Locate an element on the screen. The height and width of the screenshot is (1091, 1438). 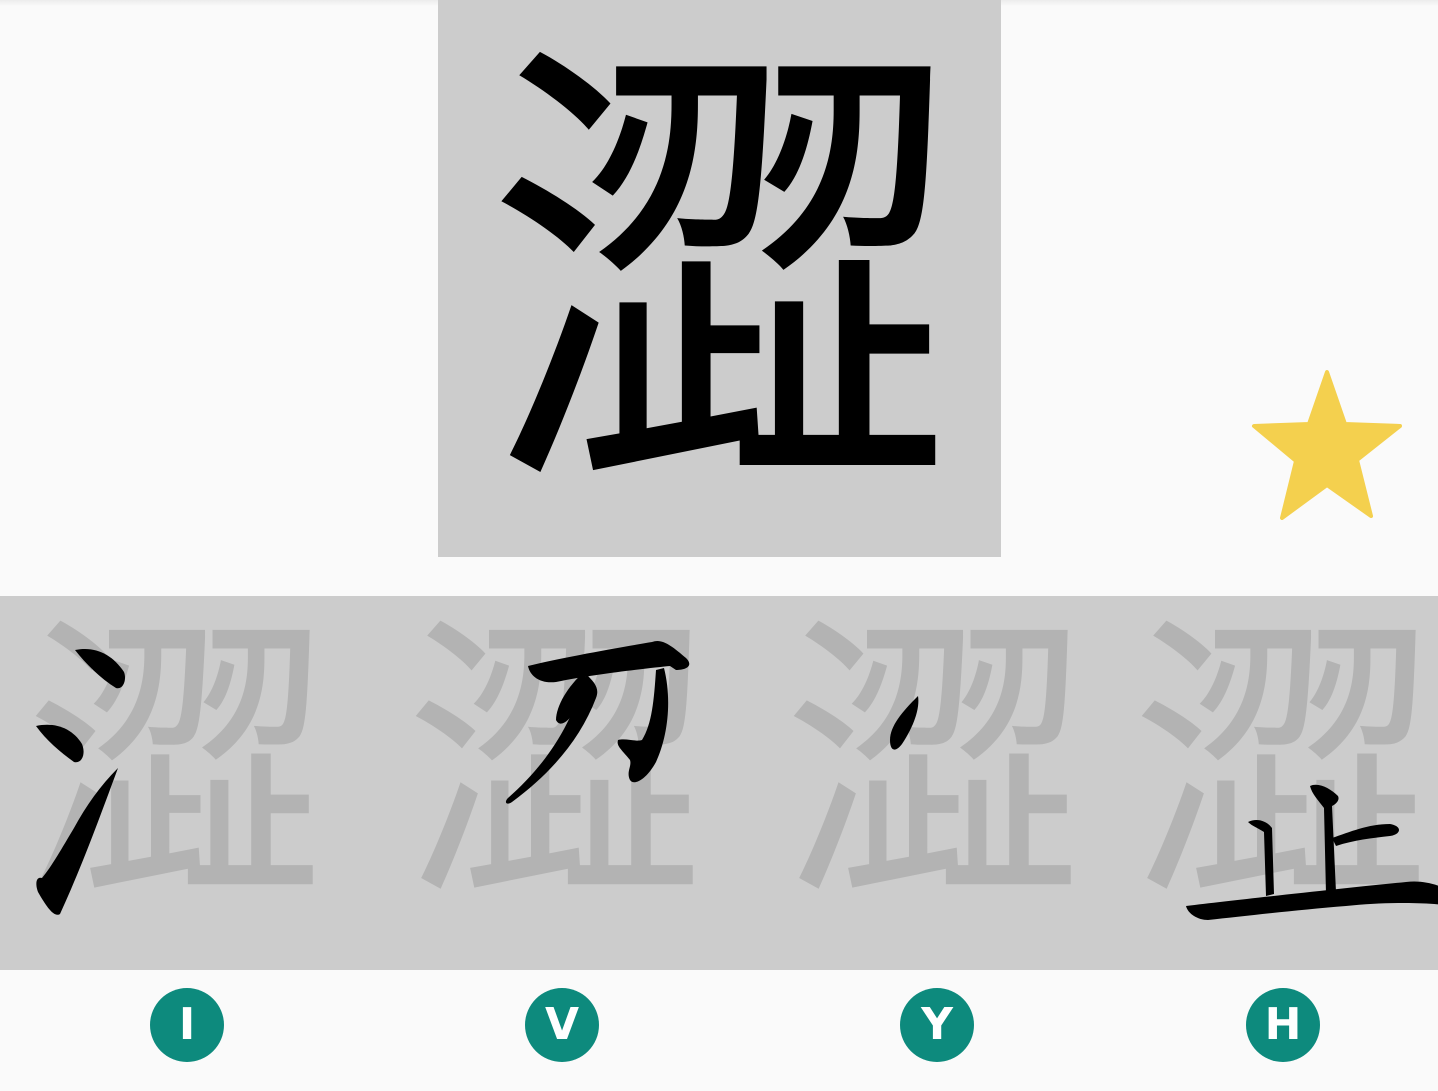
option-badge-4: H is located at coordinates (1283, 1025).